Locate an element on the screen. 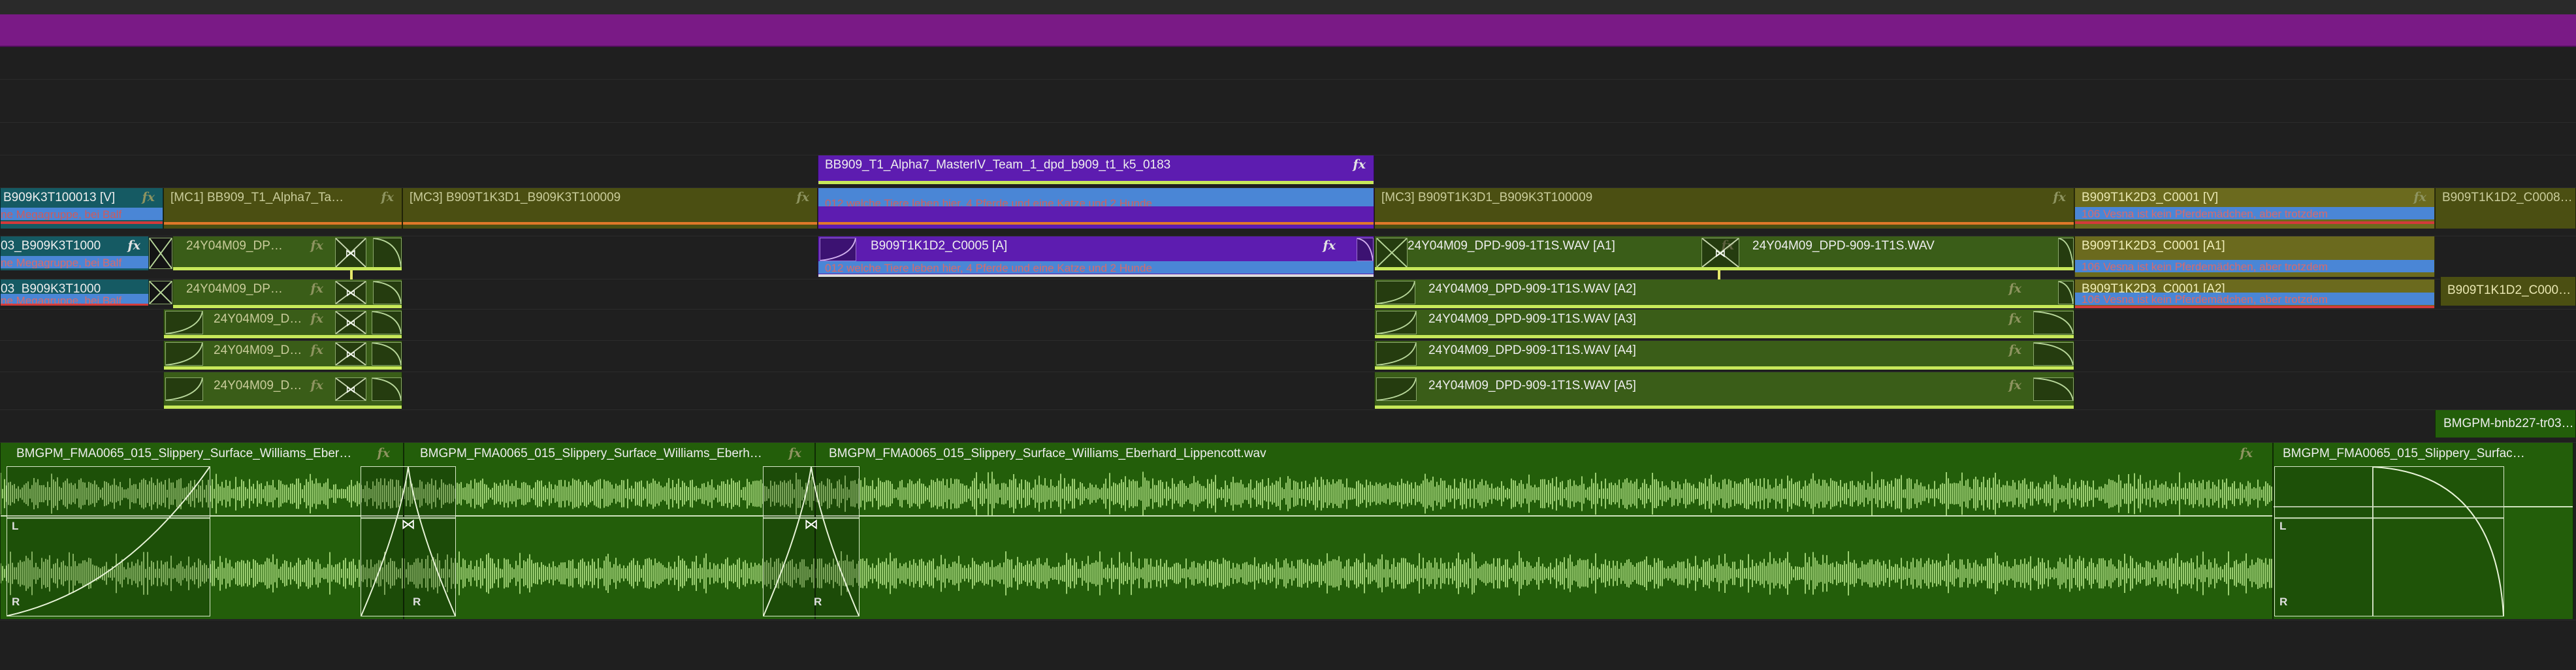  video-track-v5 is located at coordinates (1288, 63).